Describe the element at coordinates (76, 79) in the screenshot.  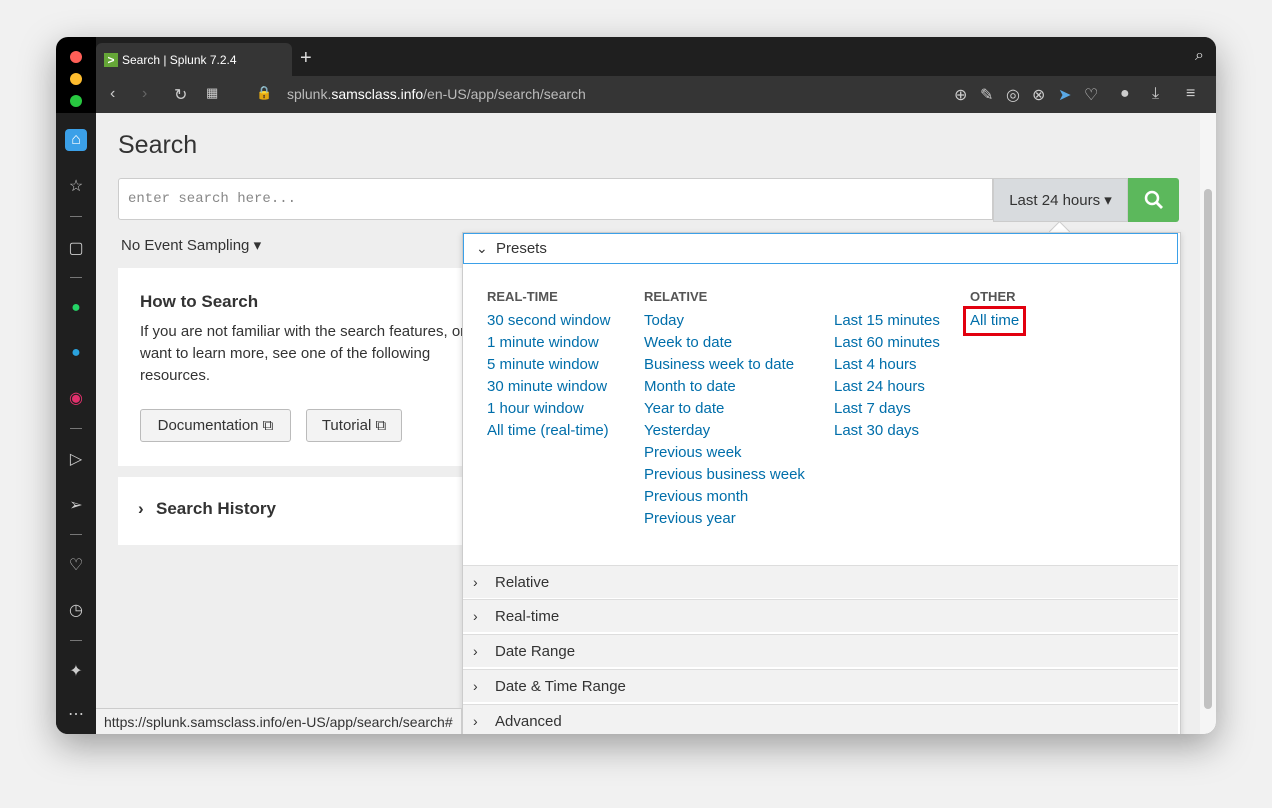
I see `minimize-window-button` at that location.